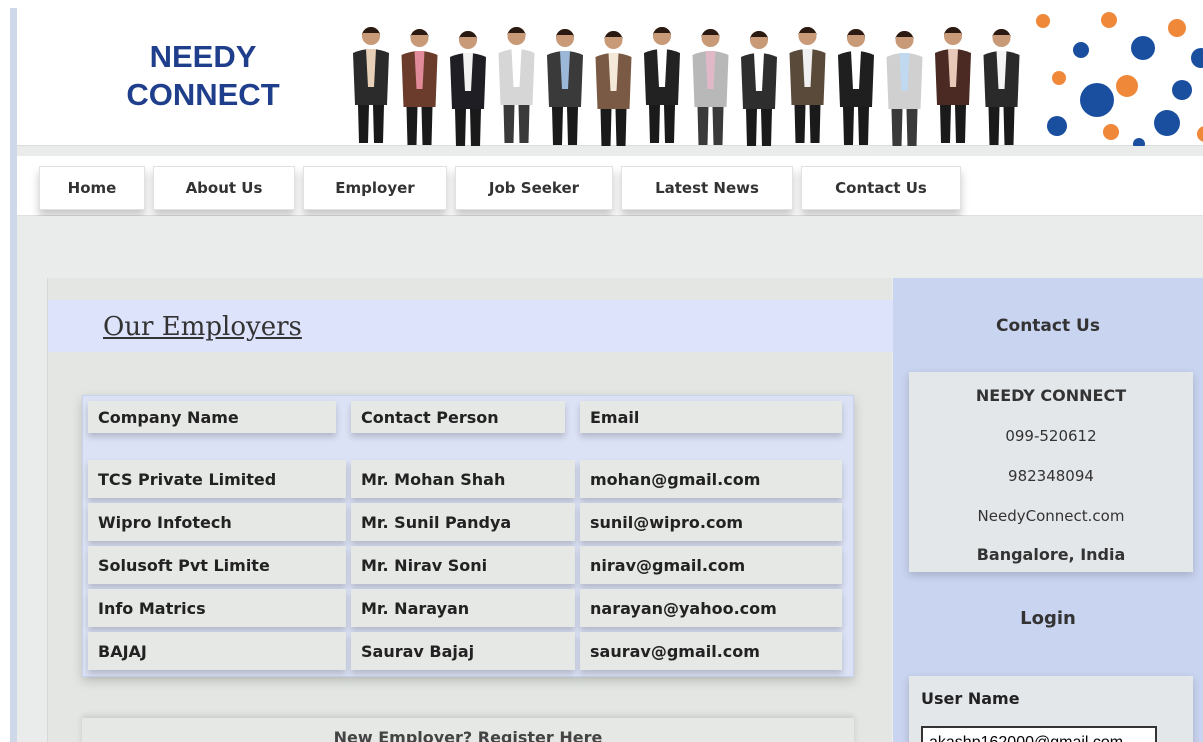 The image size is (1203, 742). What do you see at coordinates (1051, 709) in the screenshot?
I see `login-box: User Name` at bounding box center [1051, 709].